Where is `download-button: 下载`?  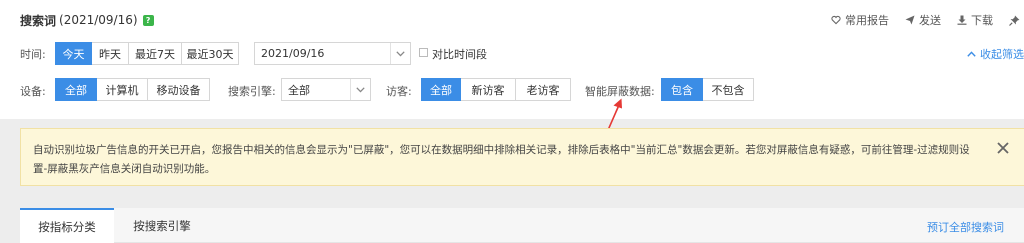 download-button: 下载 is located at coordinates (975, 20).